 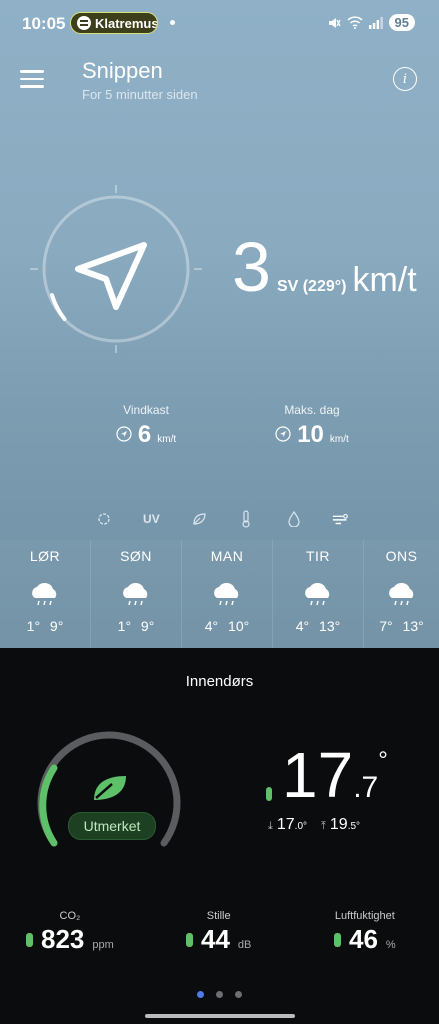 I want to click on spotify-label: Klatremus, so click(x=126, y=23).